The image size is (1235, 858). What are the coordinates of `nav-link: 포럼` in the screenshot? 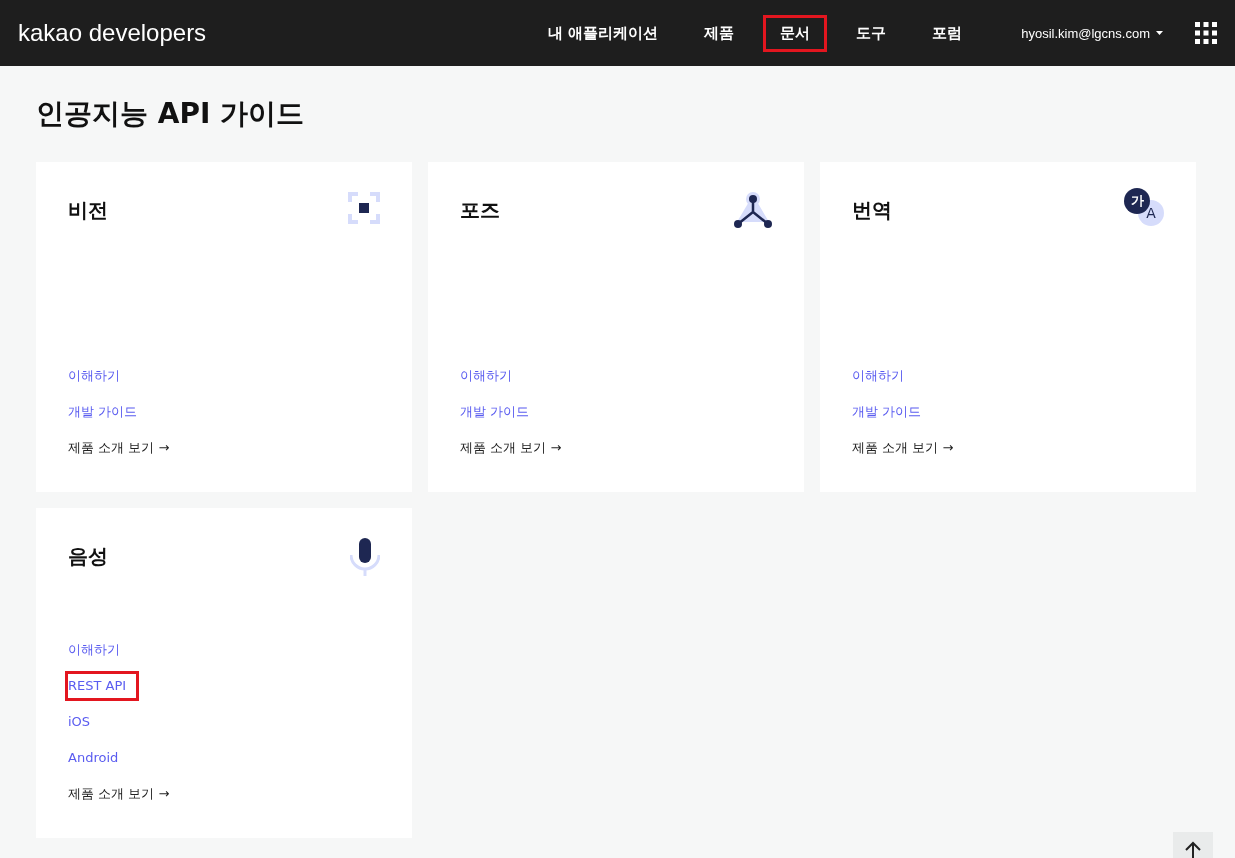 It's located at (947, 33).